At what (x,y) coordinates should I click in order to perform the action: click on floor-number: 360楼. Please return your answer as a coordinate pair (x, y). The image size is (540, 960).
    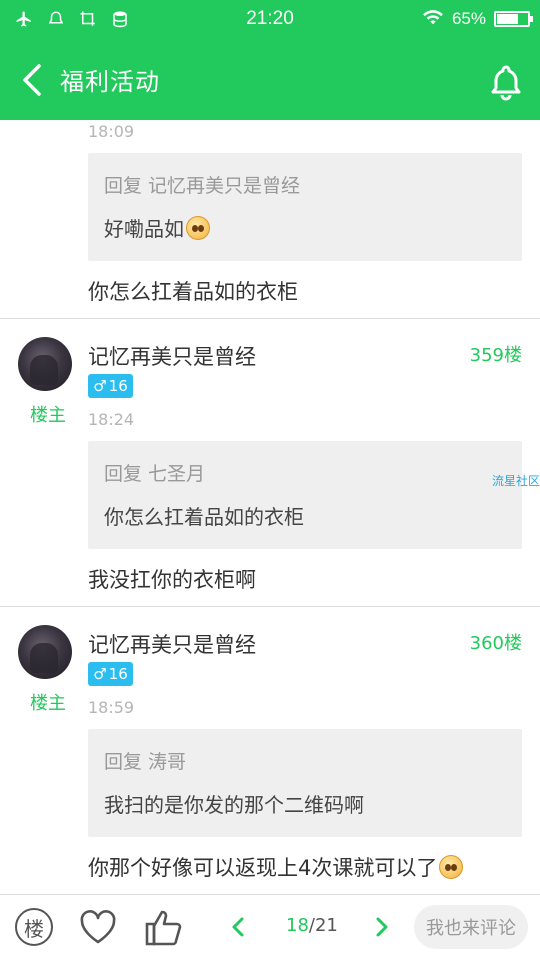
    Looking at the image, I should click on (495, 643).